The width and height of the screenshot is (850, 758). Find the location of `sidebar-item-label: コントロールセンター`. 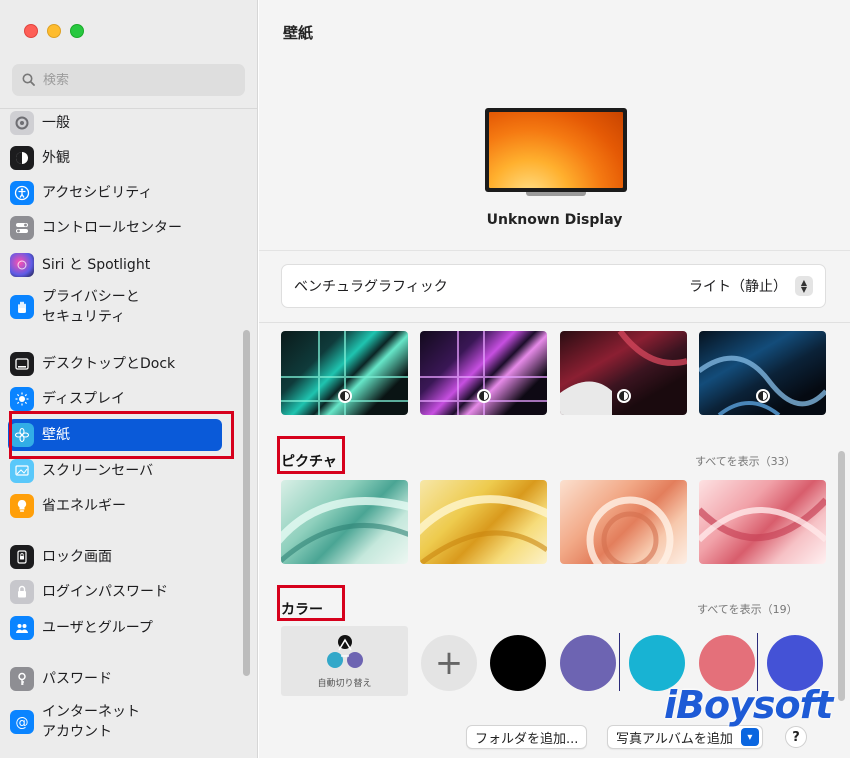

sidebar-item-label: コントロールセンター is located at coordinates (112, 228).